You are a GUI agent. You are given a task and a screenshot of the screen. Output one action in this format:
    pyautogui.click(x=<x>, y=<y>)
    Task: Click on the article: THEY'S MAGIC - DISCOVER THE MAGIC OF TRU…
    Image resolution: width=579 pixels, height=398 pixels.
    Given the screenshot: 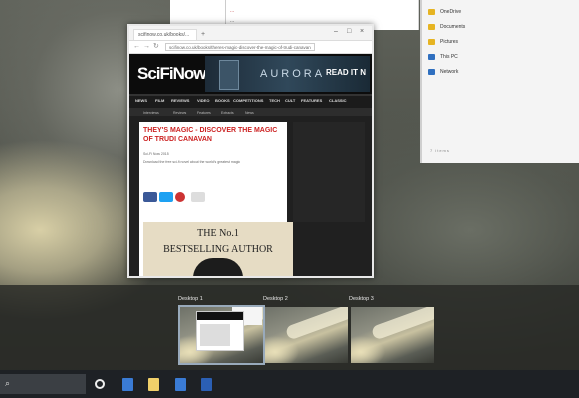 What is the action you would take?
    pyautogui.click(x=216, y=199)
    